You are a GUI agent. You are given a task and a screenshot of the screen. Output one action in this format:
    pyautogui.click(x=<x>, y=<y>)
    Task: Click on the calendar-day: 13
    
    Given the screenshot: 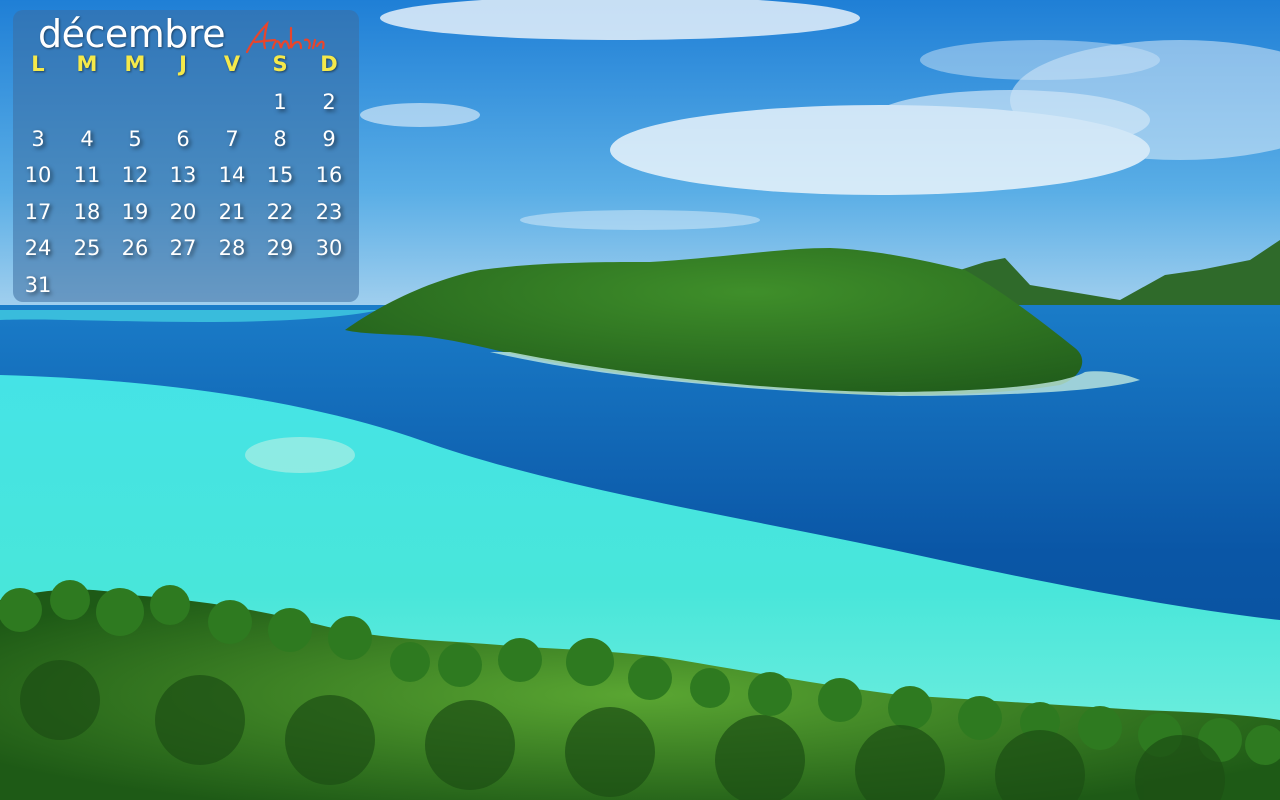 What is the action you would take?
    pyautogui.click(x=183, y=175)
    